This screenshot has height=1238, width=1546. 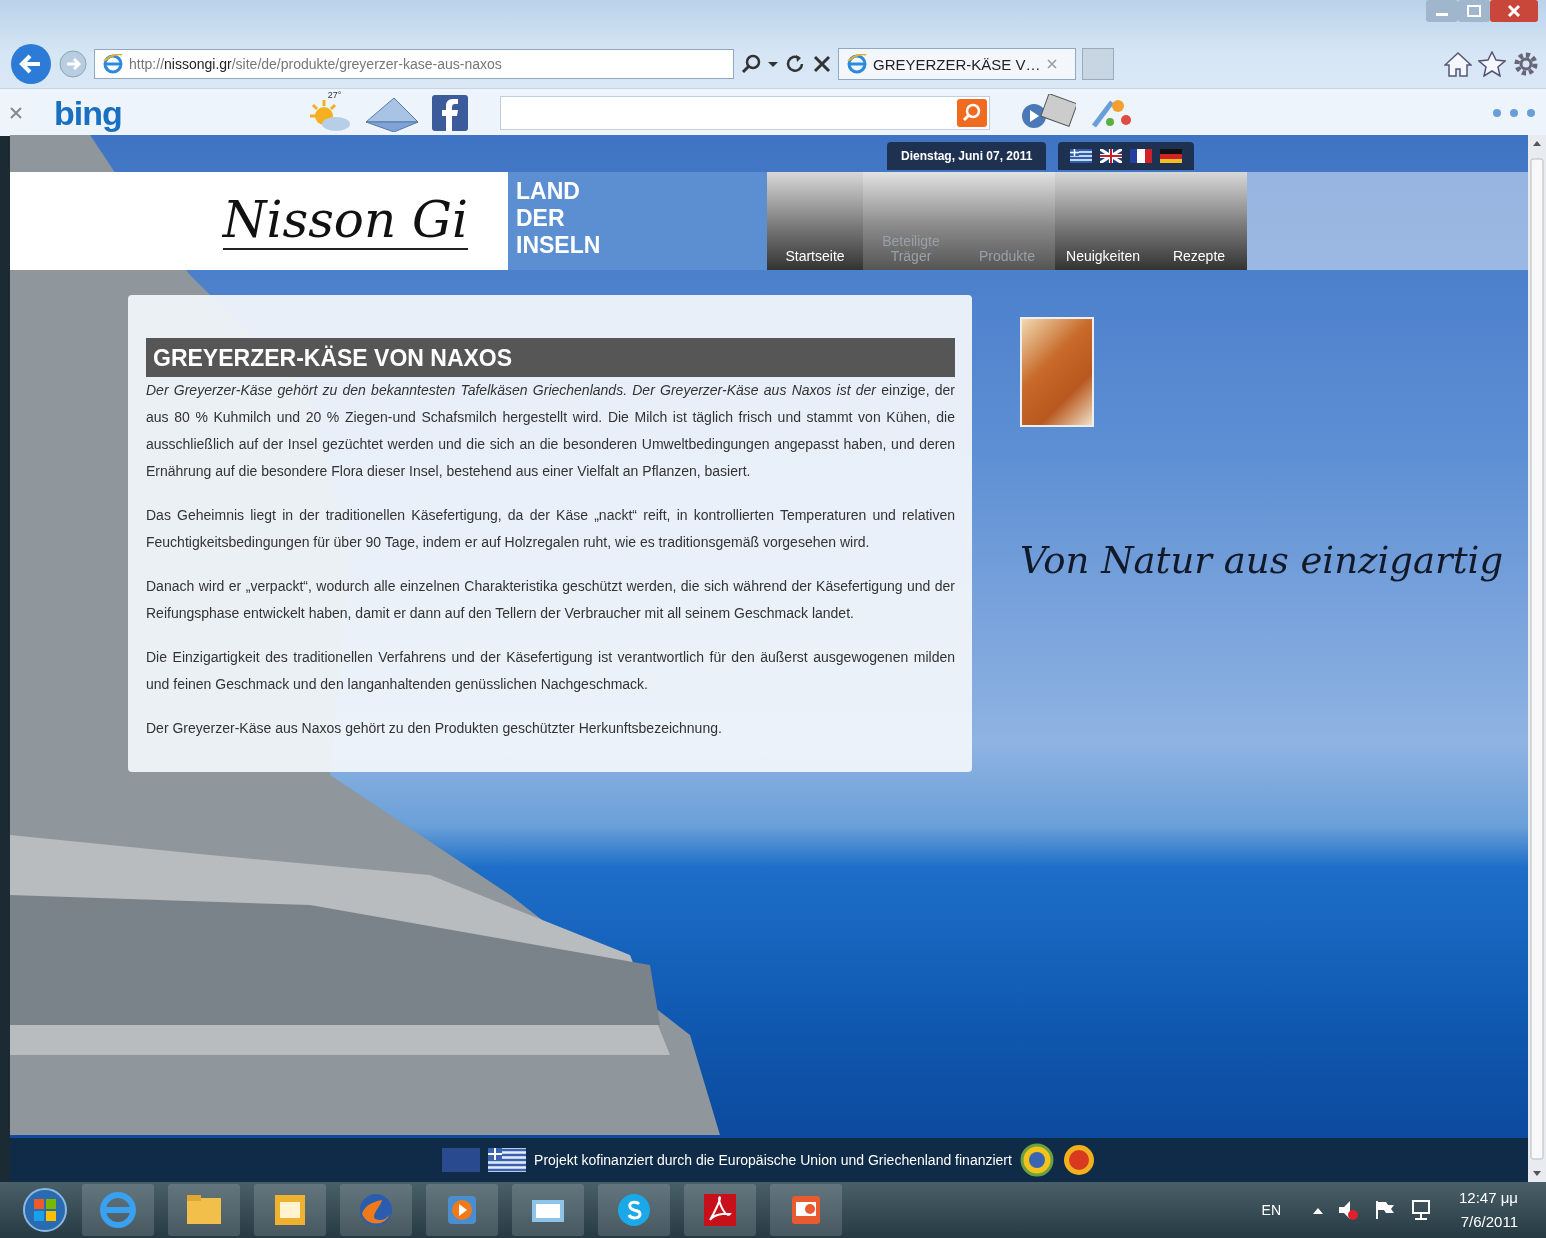 I want to click on article-paragraph: Der Greyerzer-Käse aus Naxos gehört zu den Produkten geschützter Herkunftsbezeichnung., so click(x=434, y=728).